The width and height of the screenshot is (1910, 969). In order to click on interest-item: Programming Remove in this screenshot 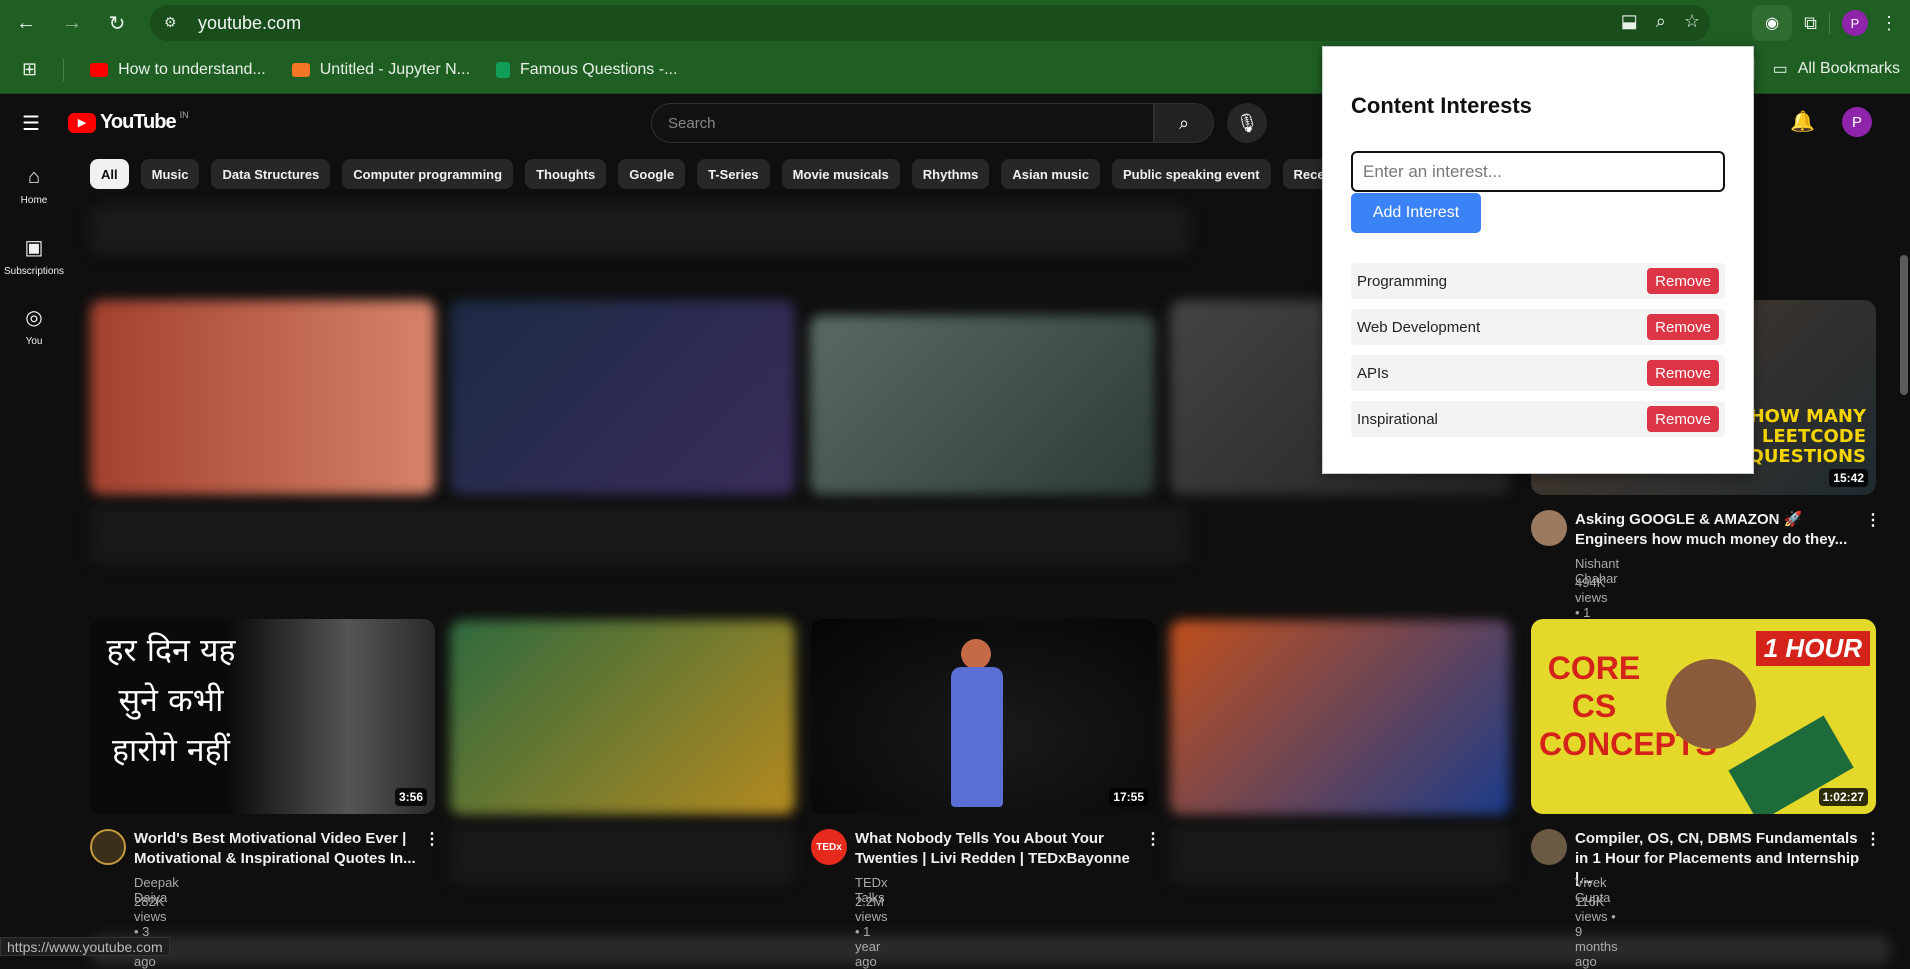, I will do `click(1538, 281)`.